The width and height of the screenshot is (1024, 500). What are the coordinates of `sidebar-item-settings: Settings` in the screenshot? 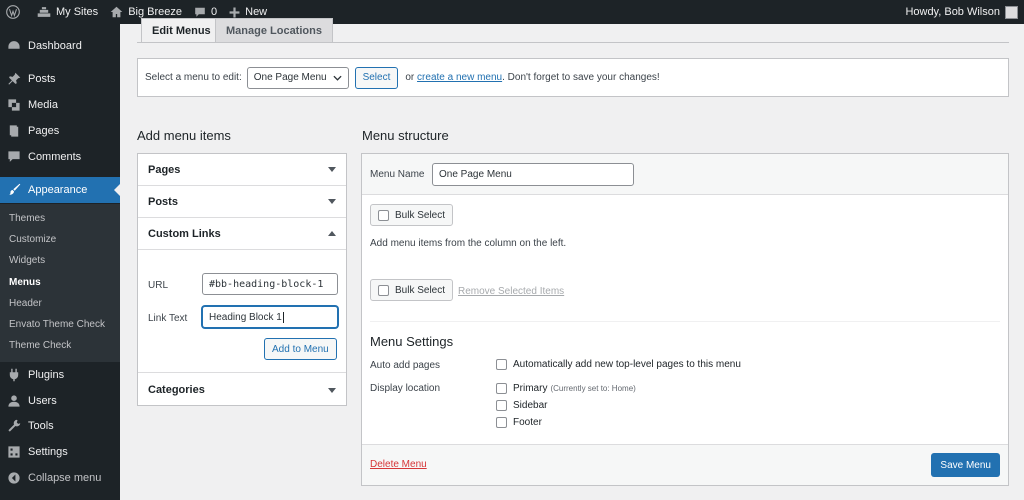 It's located at (60, 452).